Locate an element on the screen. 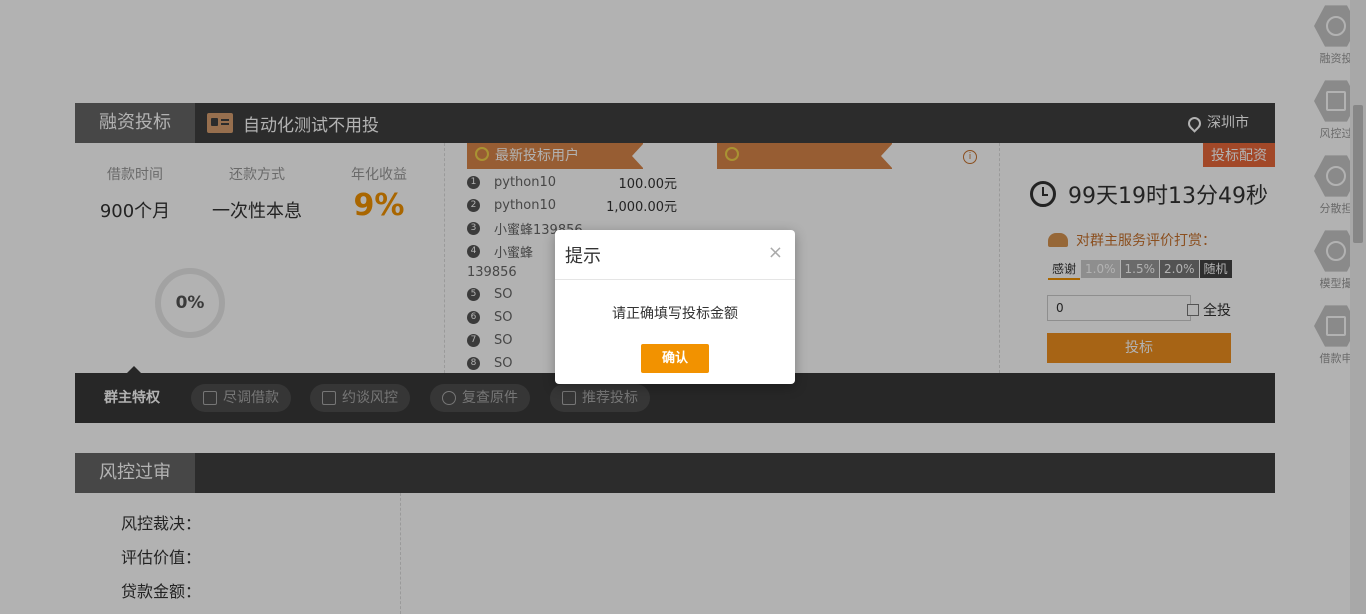  alert-dialog: 提示 × 请正确填写投标金额 确认 is located at coordinates (675, 307).